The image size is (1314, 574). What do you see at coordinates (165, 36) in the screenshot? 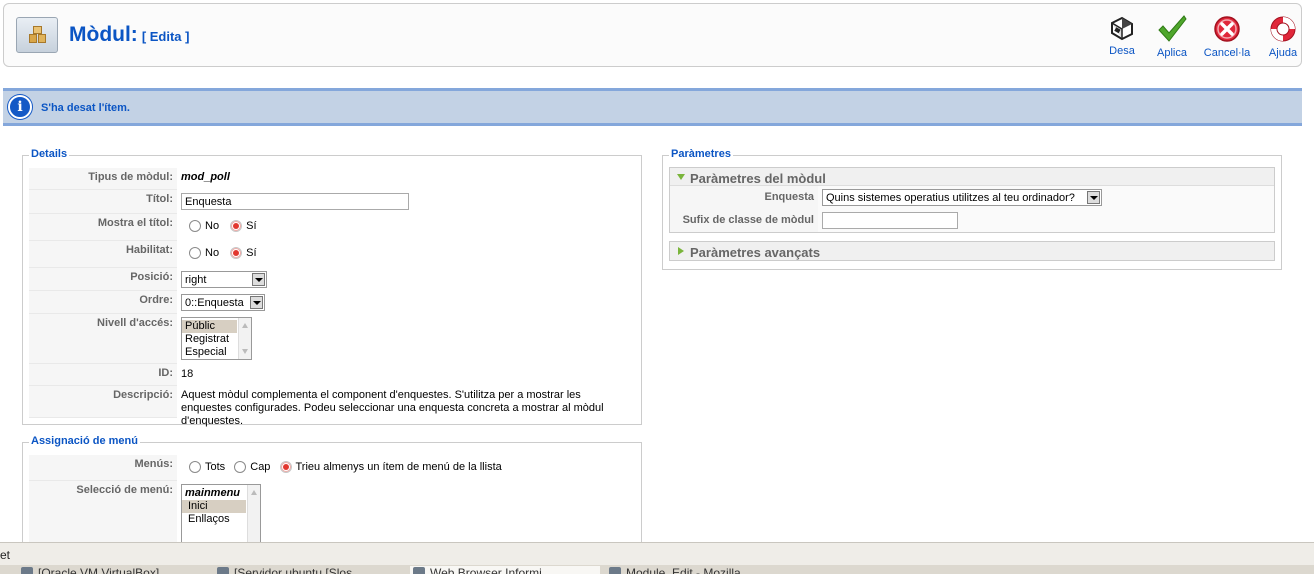
I see `page-subtitle: [ Edita ]` at bounding box center [165, 36].